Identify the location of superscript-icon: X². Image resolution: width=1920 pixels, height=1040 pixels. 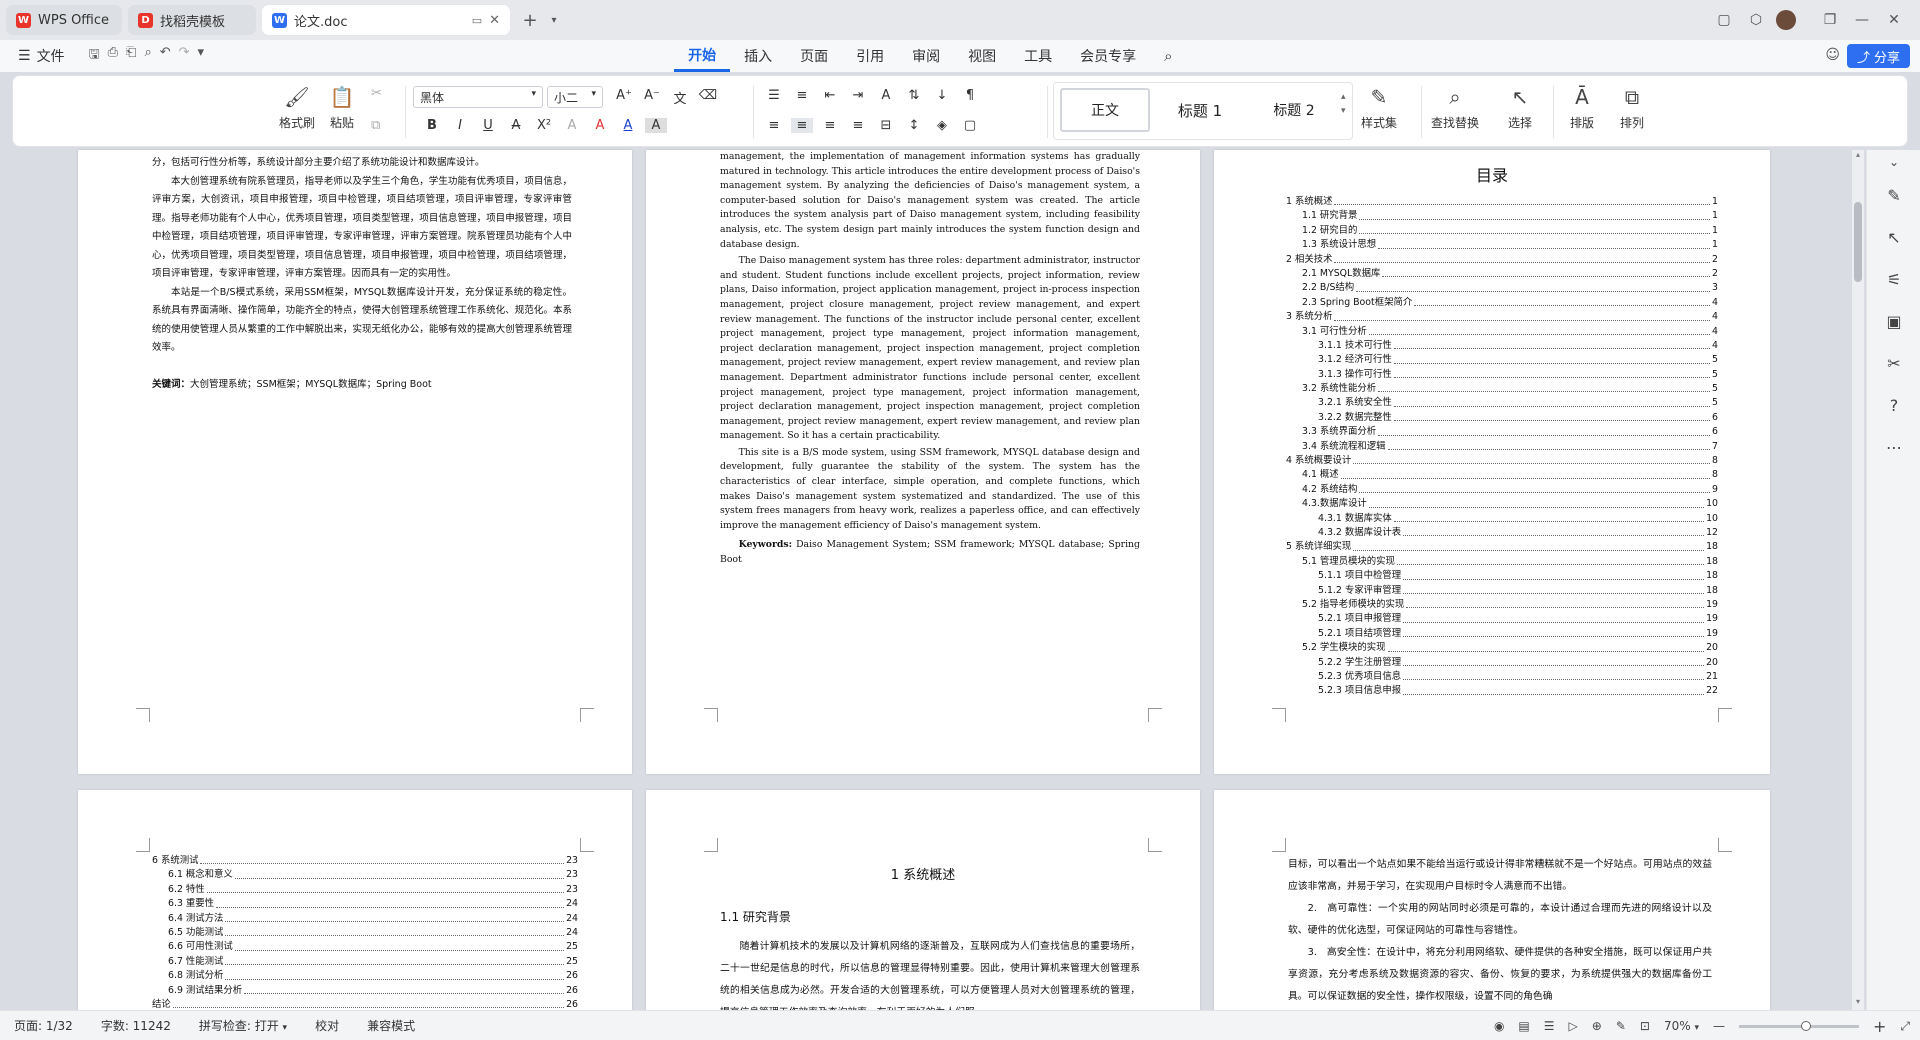
(544, 125).